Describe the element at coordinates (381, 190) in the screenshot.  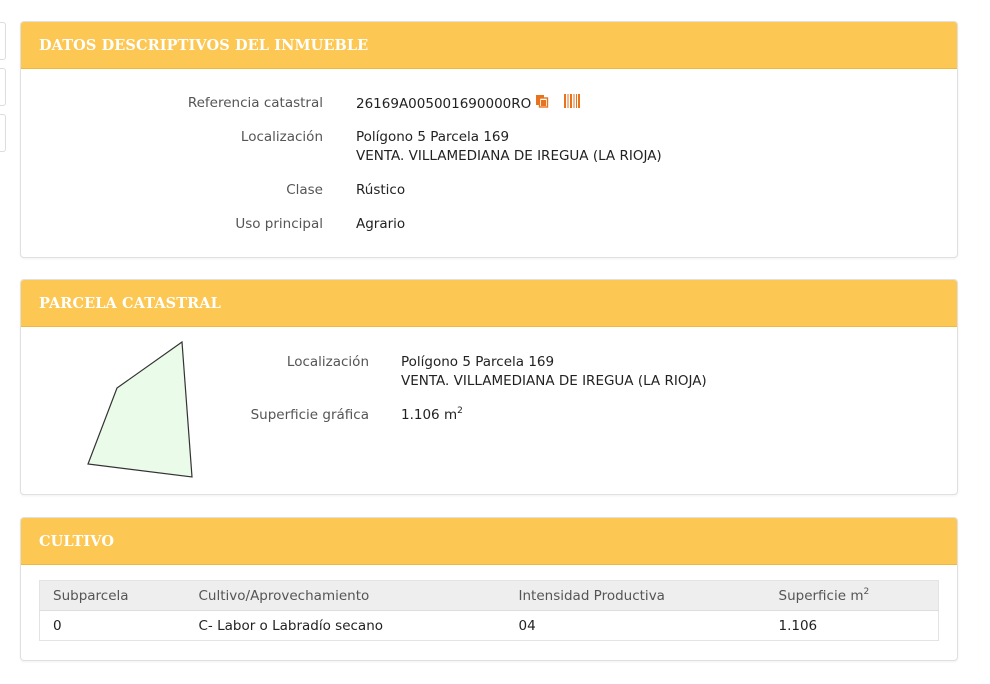
I see `class-value: Rústico` at that location.